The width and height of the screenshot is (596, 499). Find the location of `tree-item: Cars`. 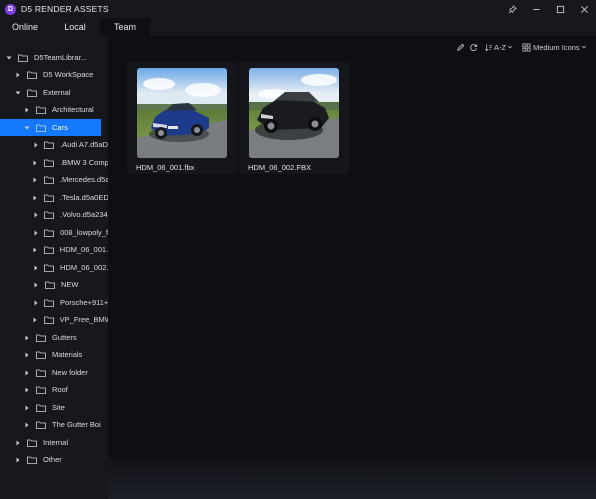

tree-item: Cars is located at coordinates (50, 127).